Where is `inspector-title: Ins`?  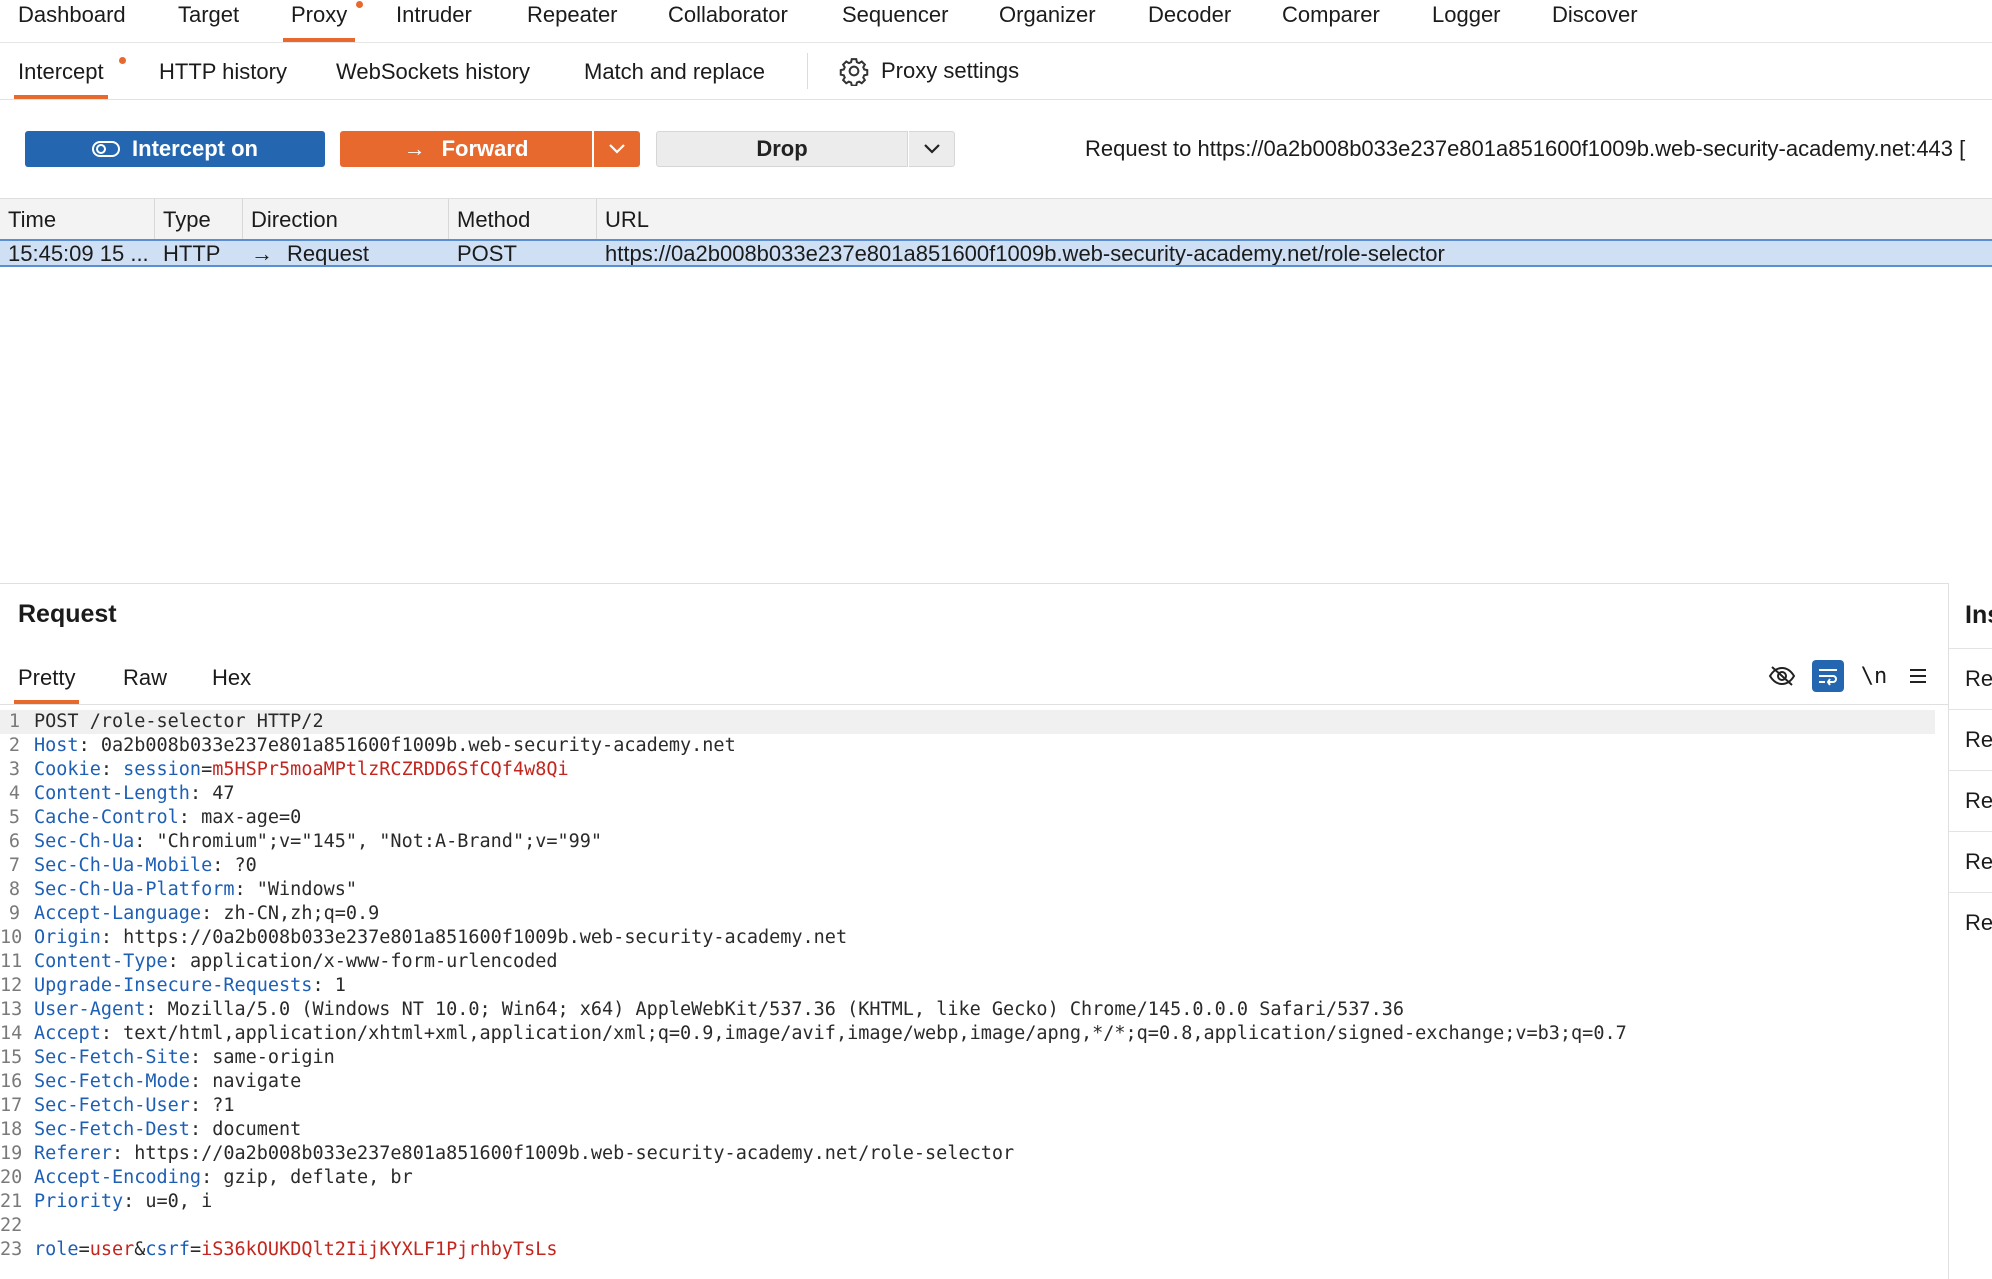
inspector-title: Ins is located at coordinates (1978, 615).